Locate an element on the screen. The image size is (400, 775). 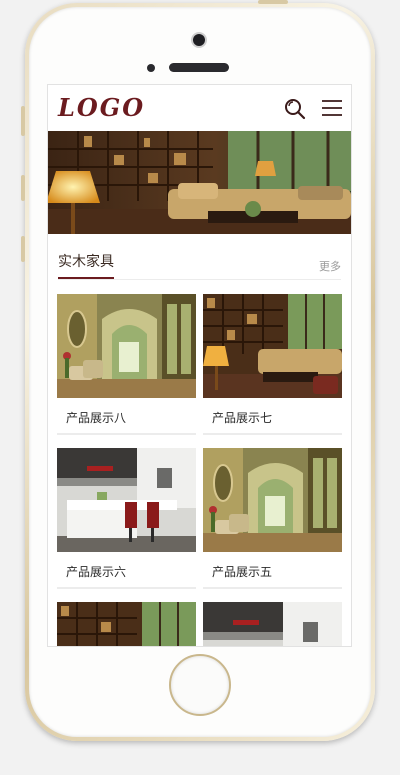
hero-banner is located at coordinates (199, 182).